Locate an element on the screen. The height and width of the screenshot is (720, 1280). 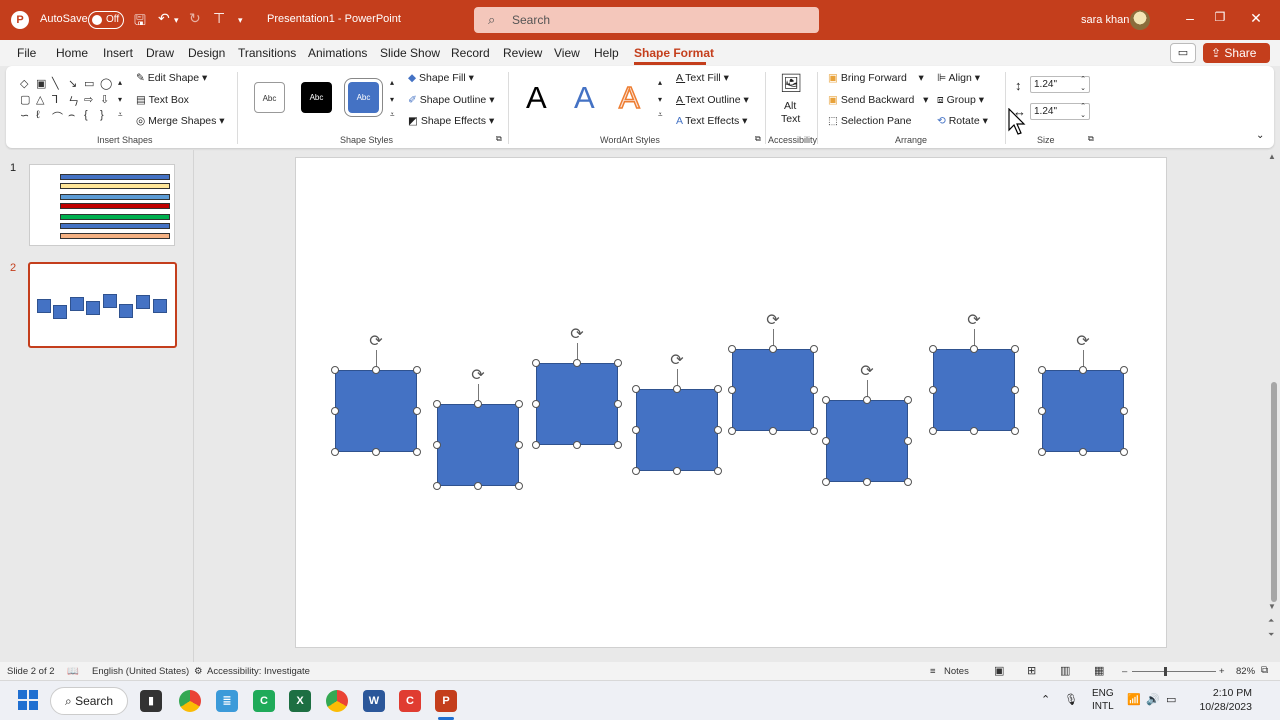
selection-pane-button: ⬚ Selection Pane is located at coordinates (869, 121).